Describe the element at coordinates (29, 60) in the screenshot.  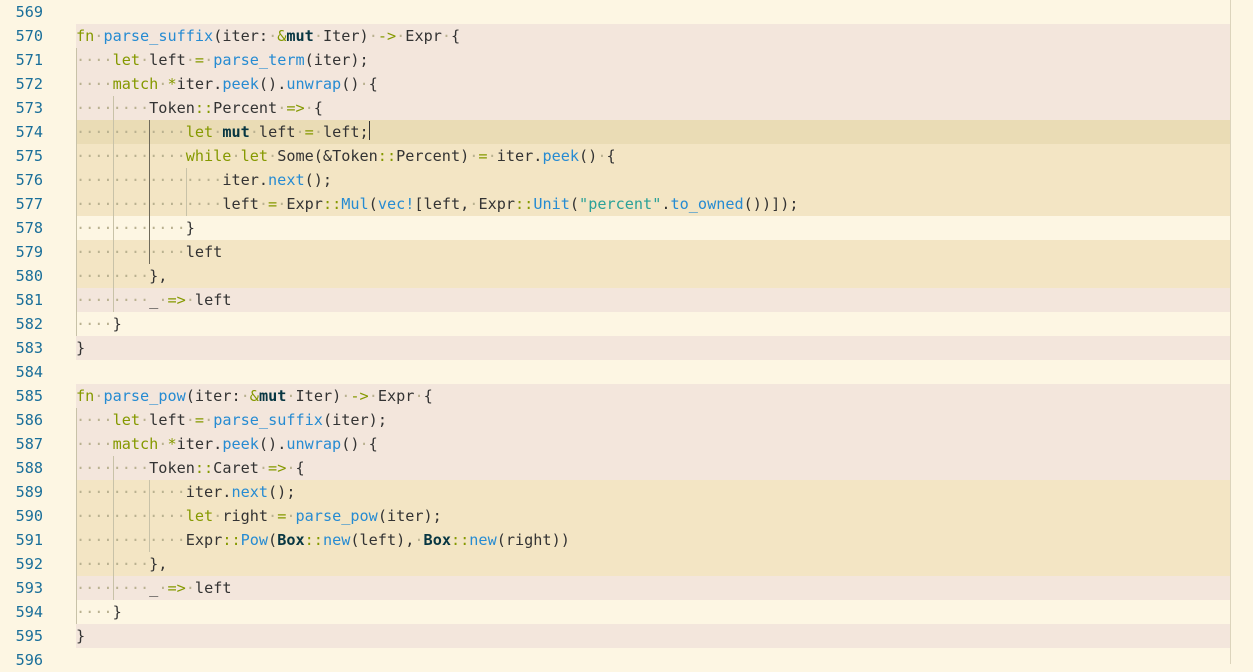
I see `line-number: 571` at that location.